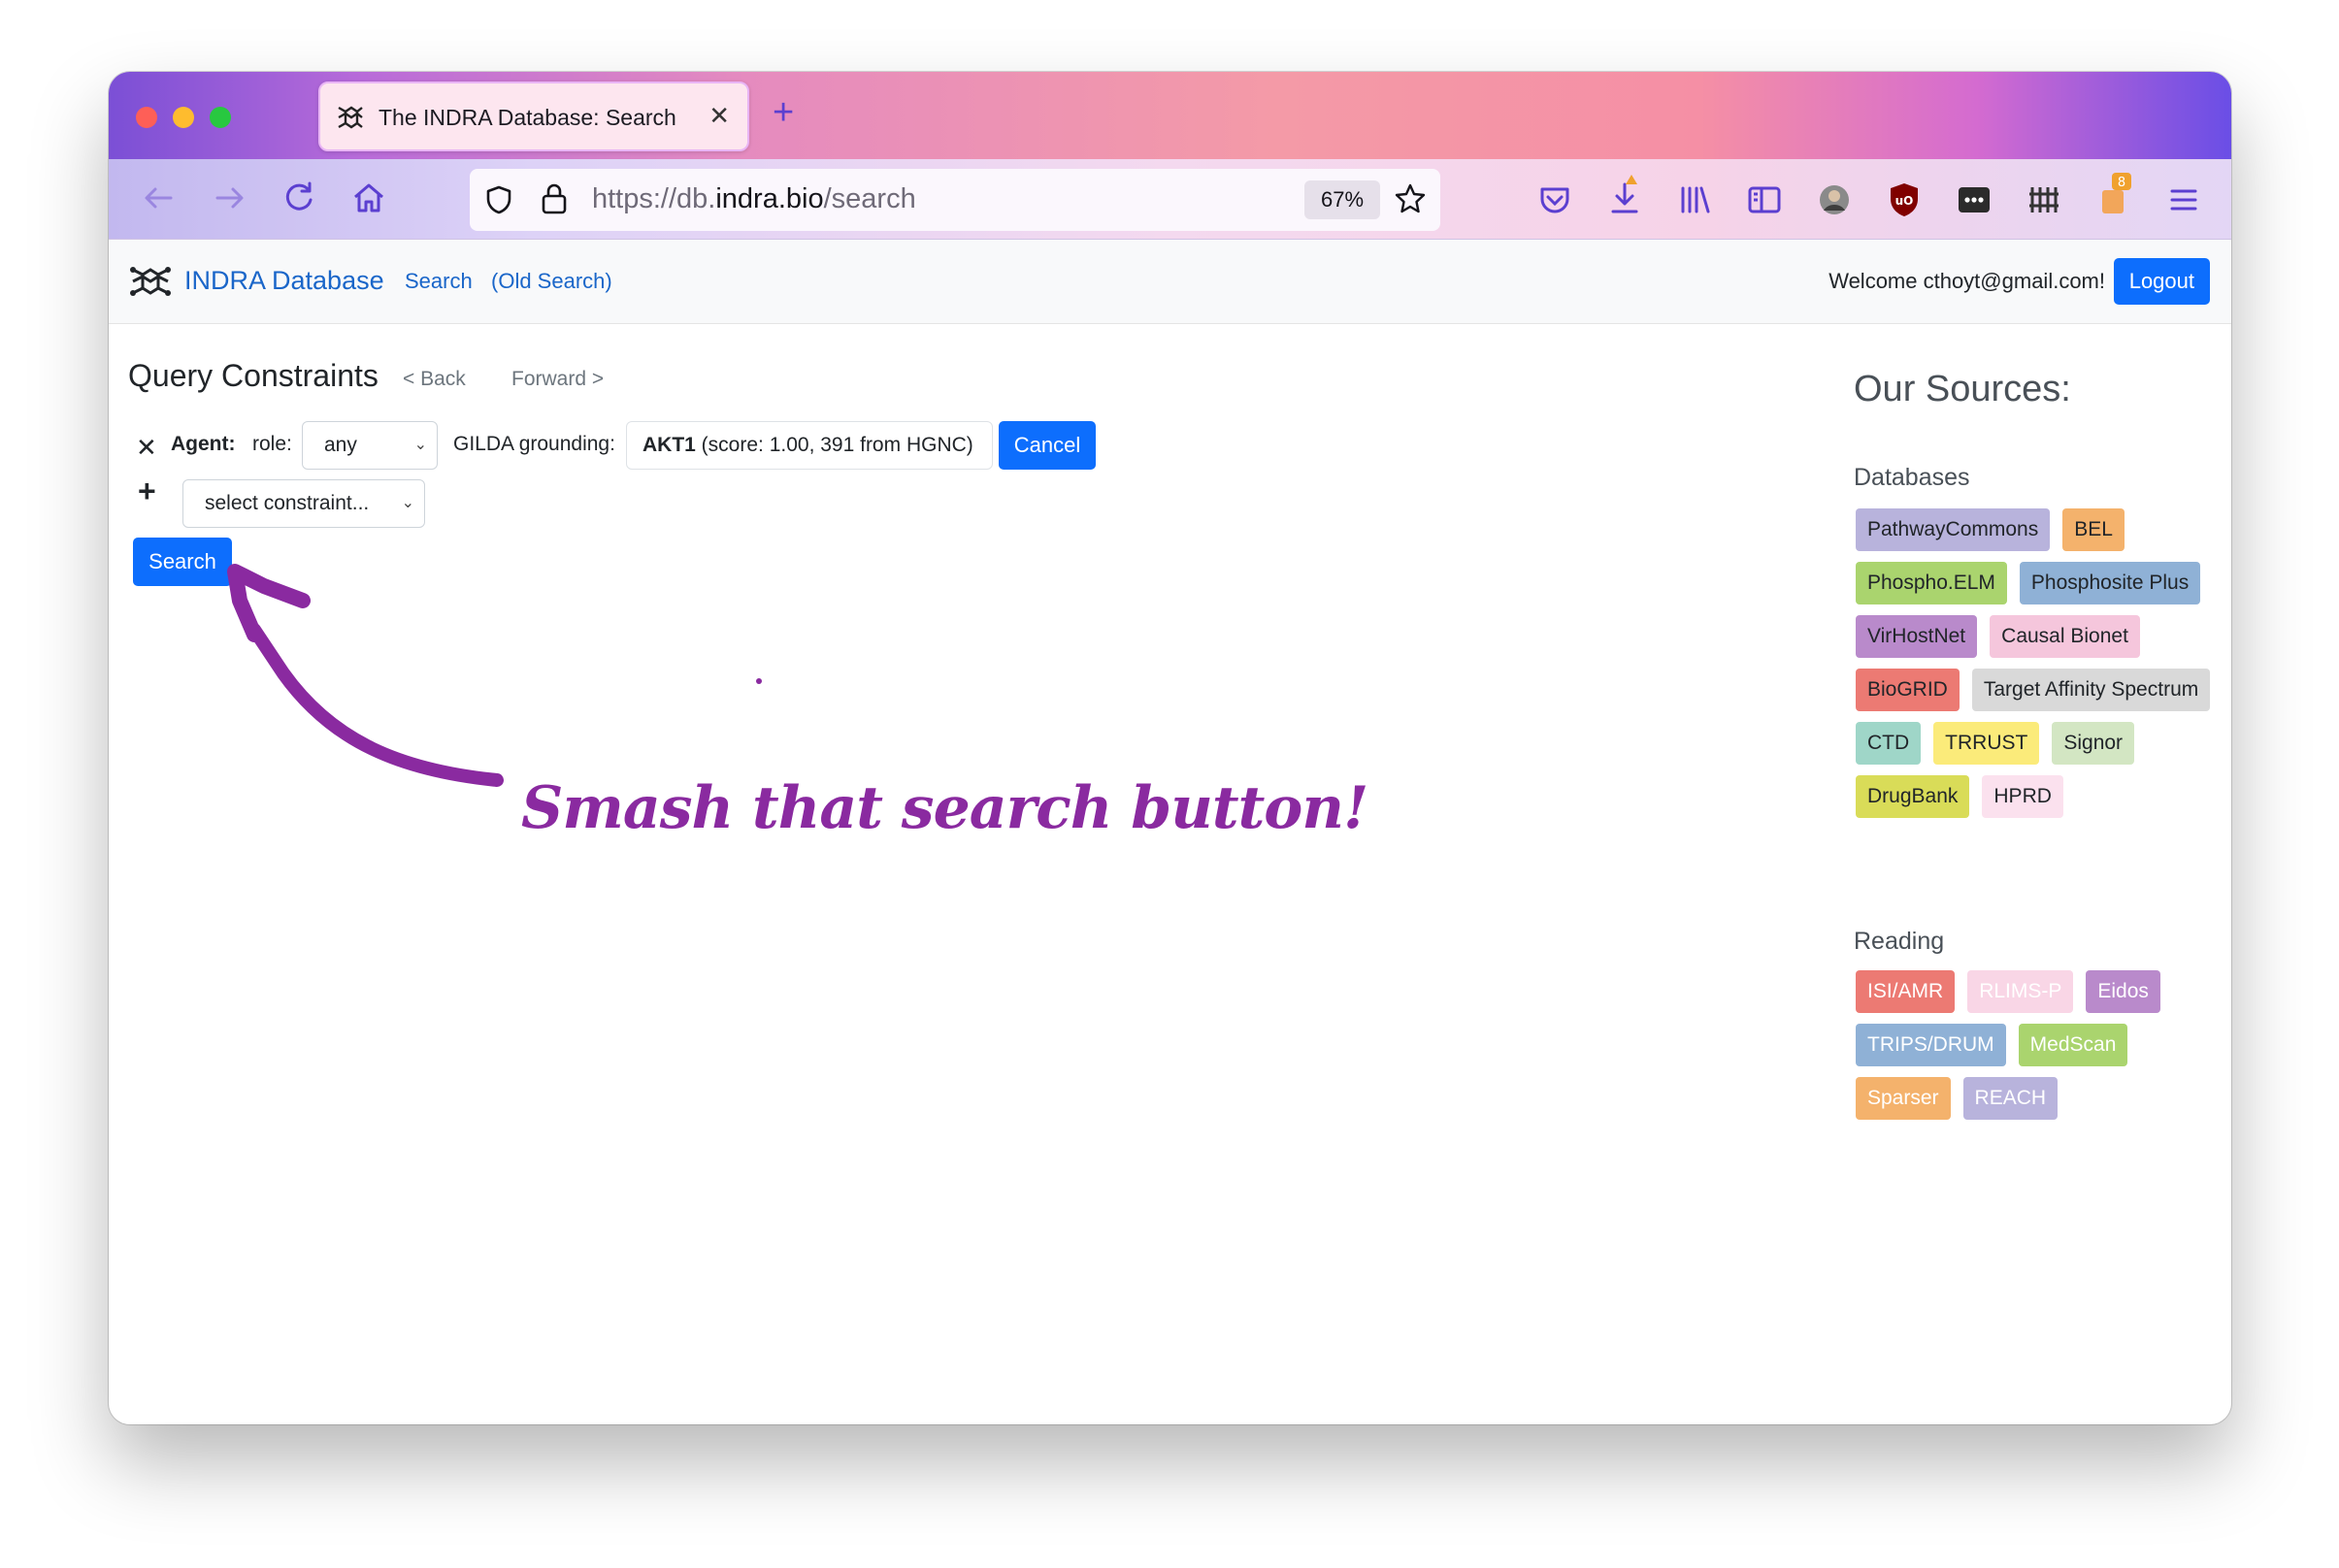  Describe the element at coordinates (944, 808) in the screenshot. I see `annotation-text: Smash that search button!` at that location.